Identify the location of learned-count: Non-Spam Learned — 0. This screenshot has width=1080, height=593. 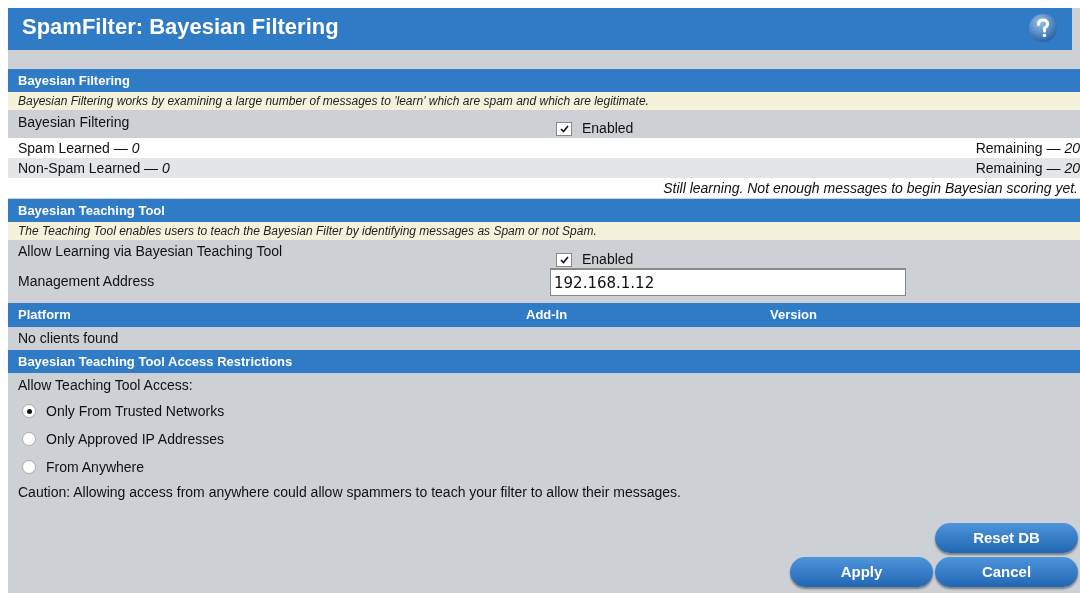
(94, 168).